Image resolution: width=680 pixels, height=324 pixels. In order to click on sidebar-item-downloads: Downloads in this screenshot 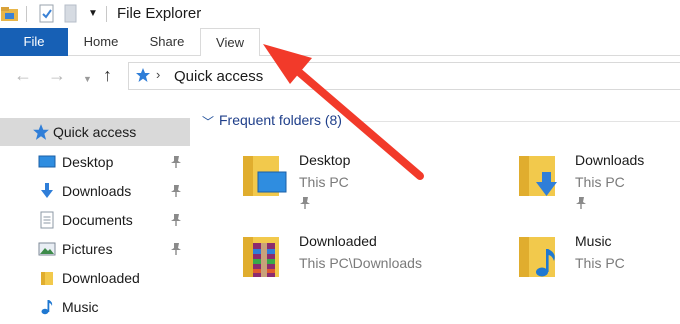, I will do `click(95, 191)`.